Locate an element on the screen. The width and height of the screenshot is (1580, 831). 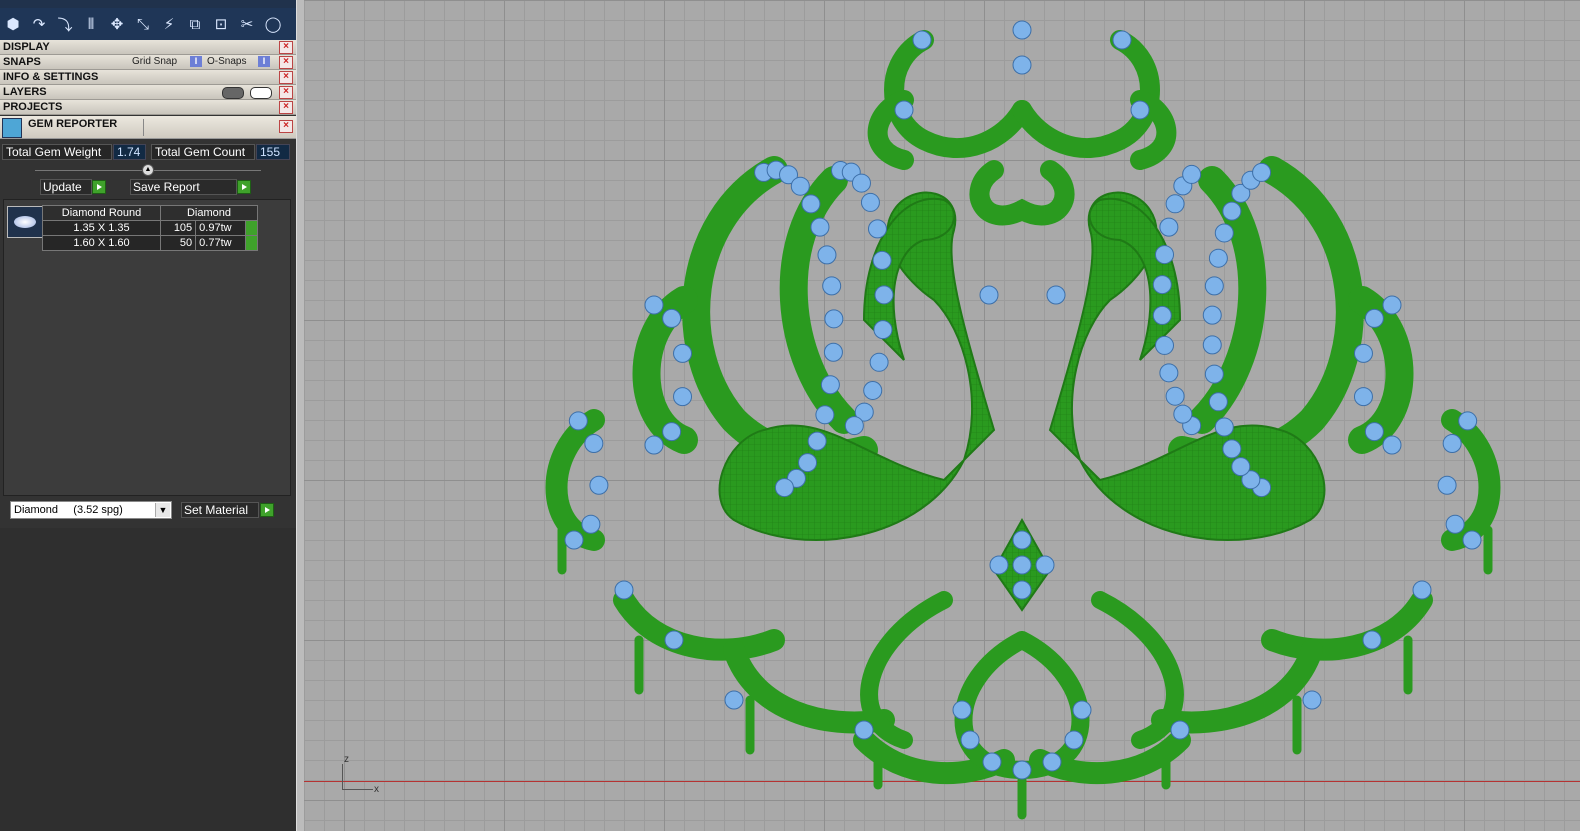
material-select-value: Diamond (3.52 spg) is located at coordinates (68, 510).